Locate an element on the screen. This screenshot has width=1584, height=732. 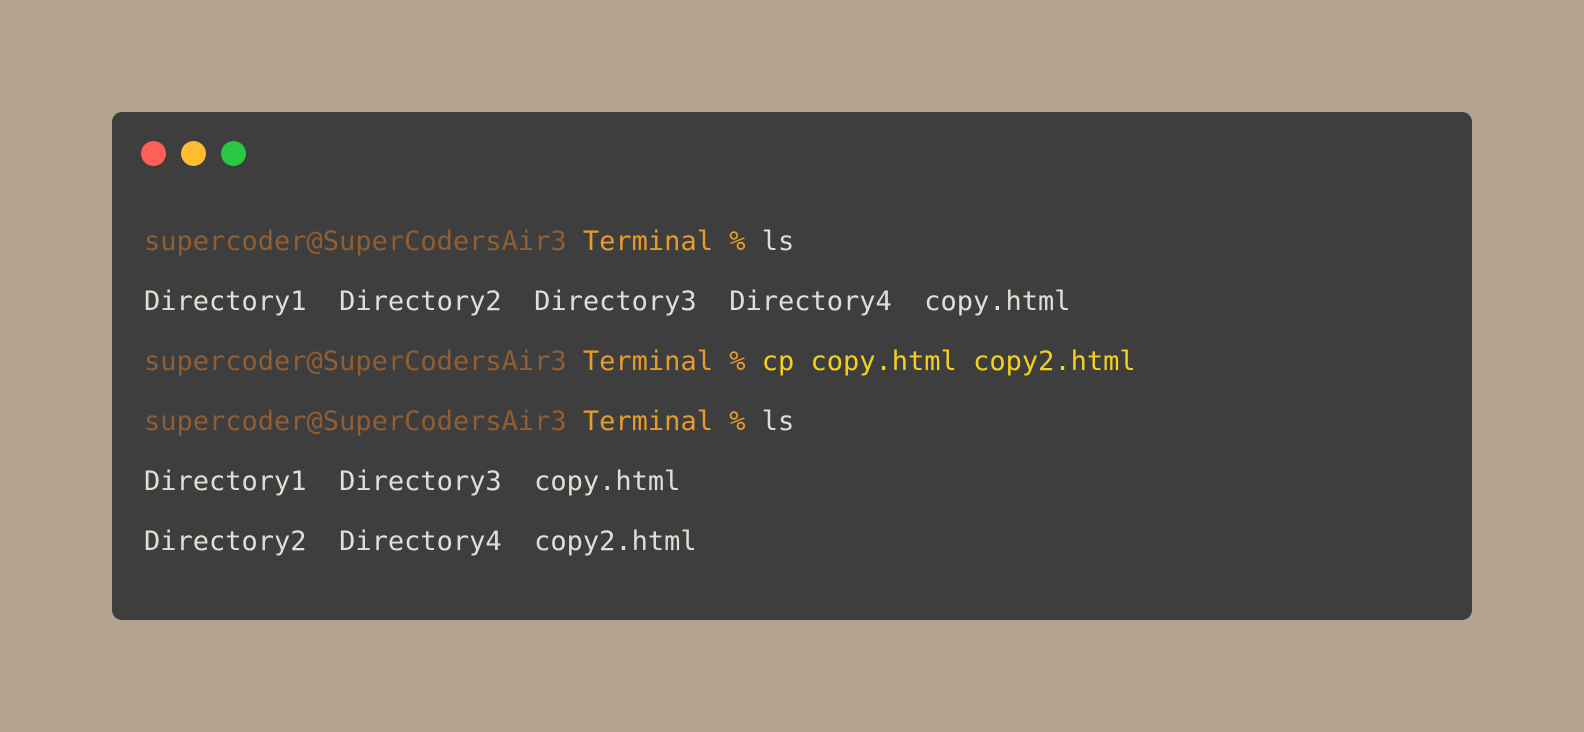
zoom-button is located at coordinates (233, 153).